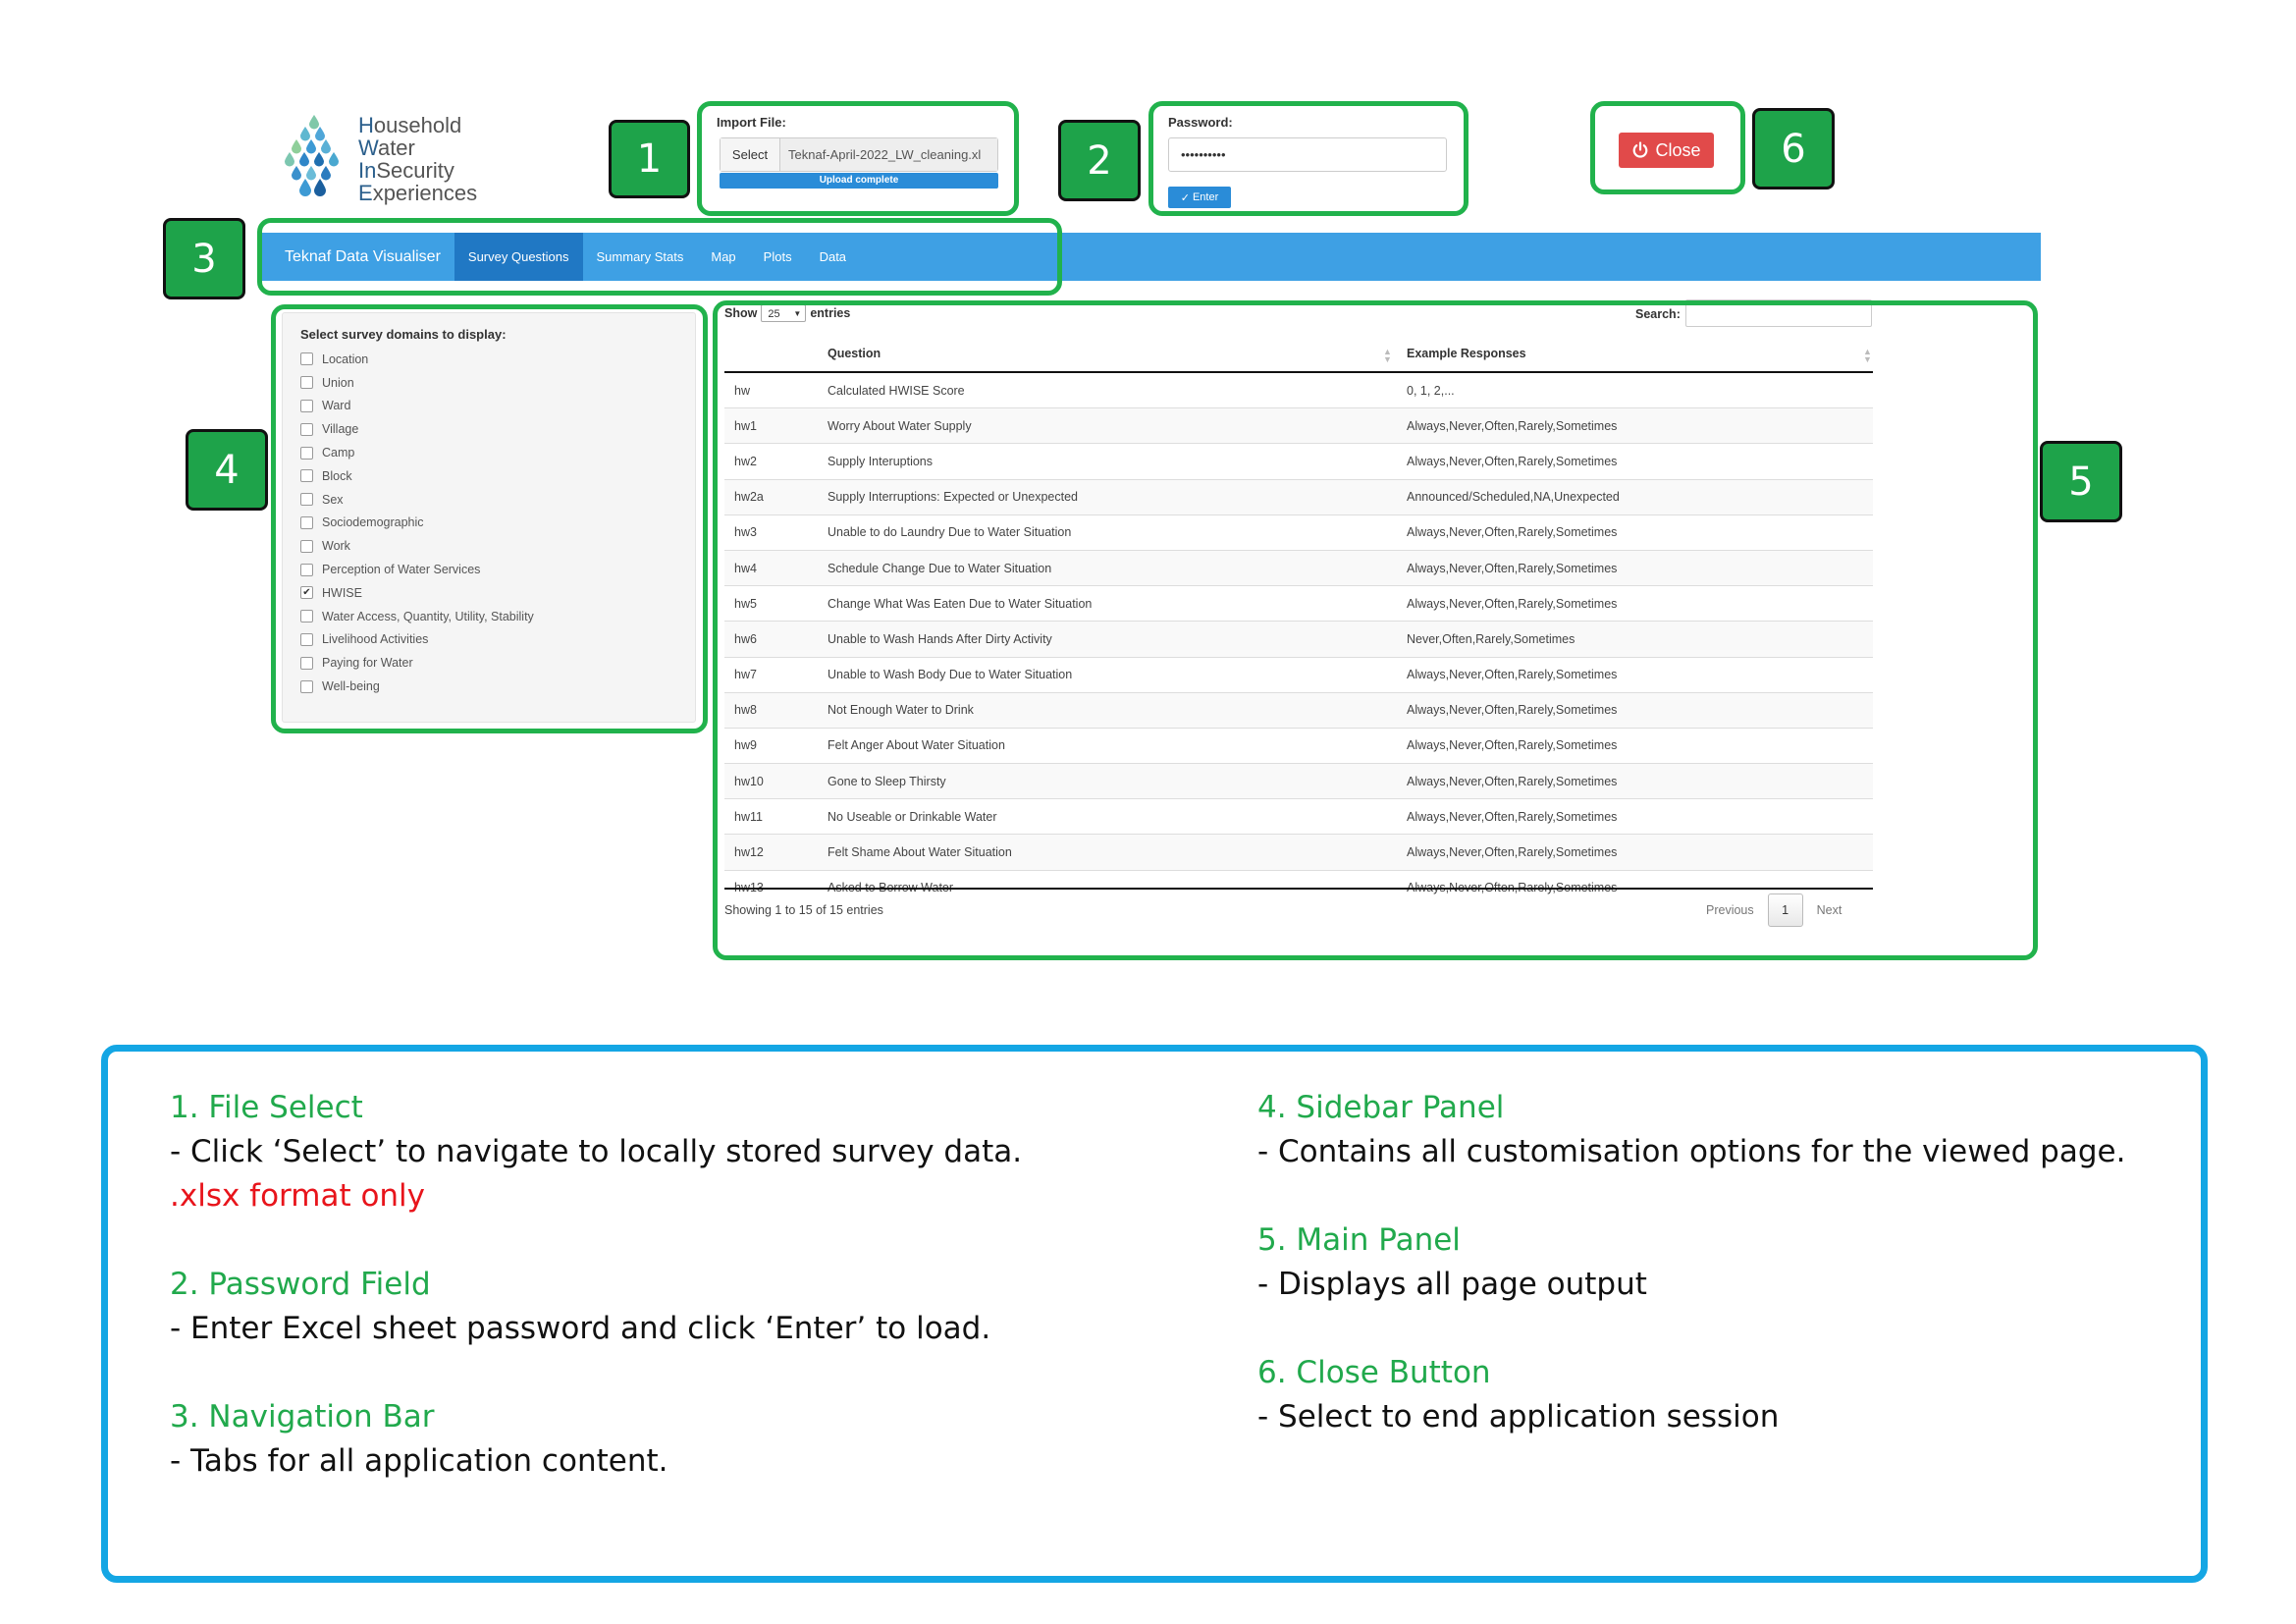 The height and width of the screenshot is (1624, 2296). Describe the element at coordinates (312, 155) in the screenshot. I see `logo-water-drops-icon` at that location.